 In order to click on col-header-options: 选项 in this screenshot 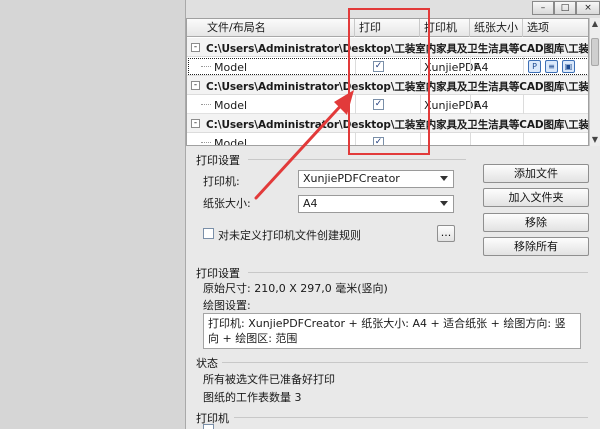, I will do `click(555, 28)`.